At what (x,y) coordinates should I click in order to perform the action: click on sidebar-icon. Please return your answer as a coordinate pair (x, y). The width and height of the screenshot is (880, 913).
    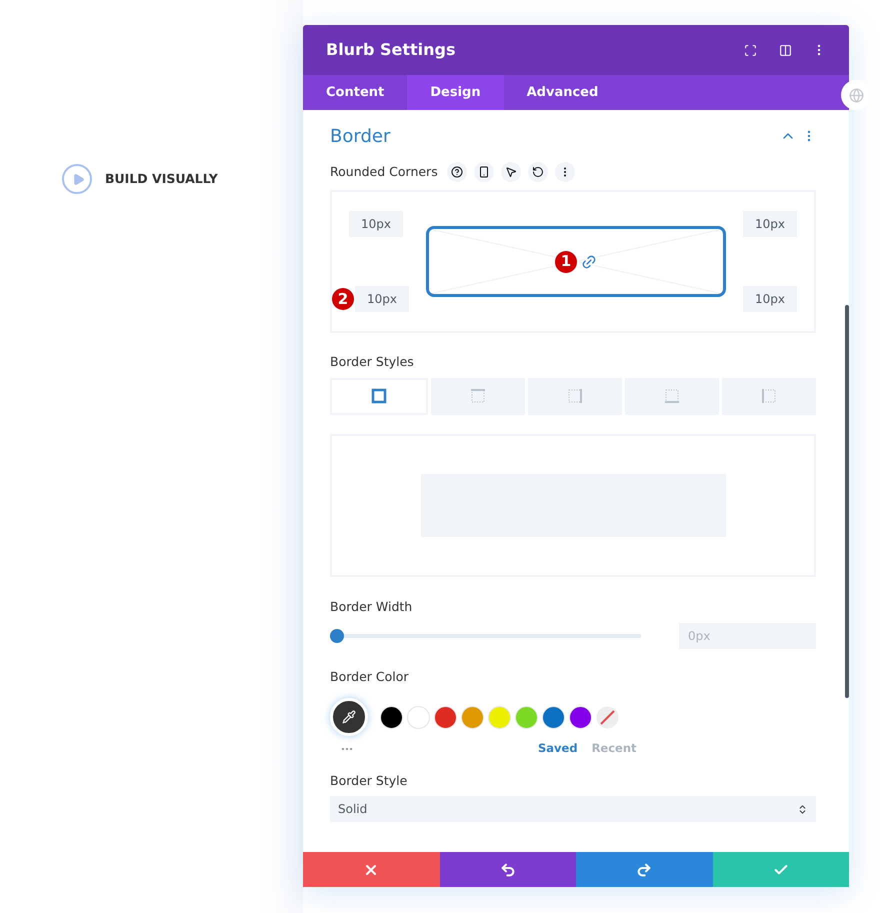
    Looking at the image, I should click on (785, 50).